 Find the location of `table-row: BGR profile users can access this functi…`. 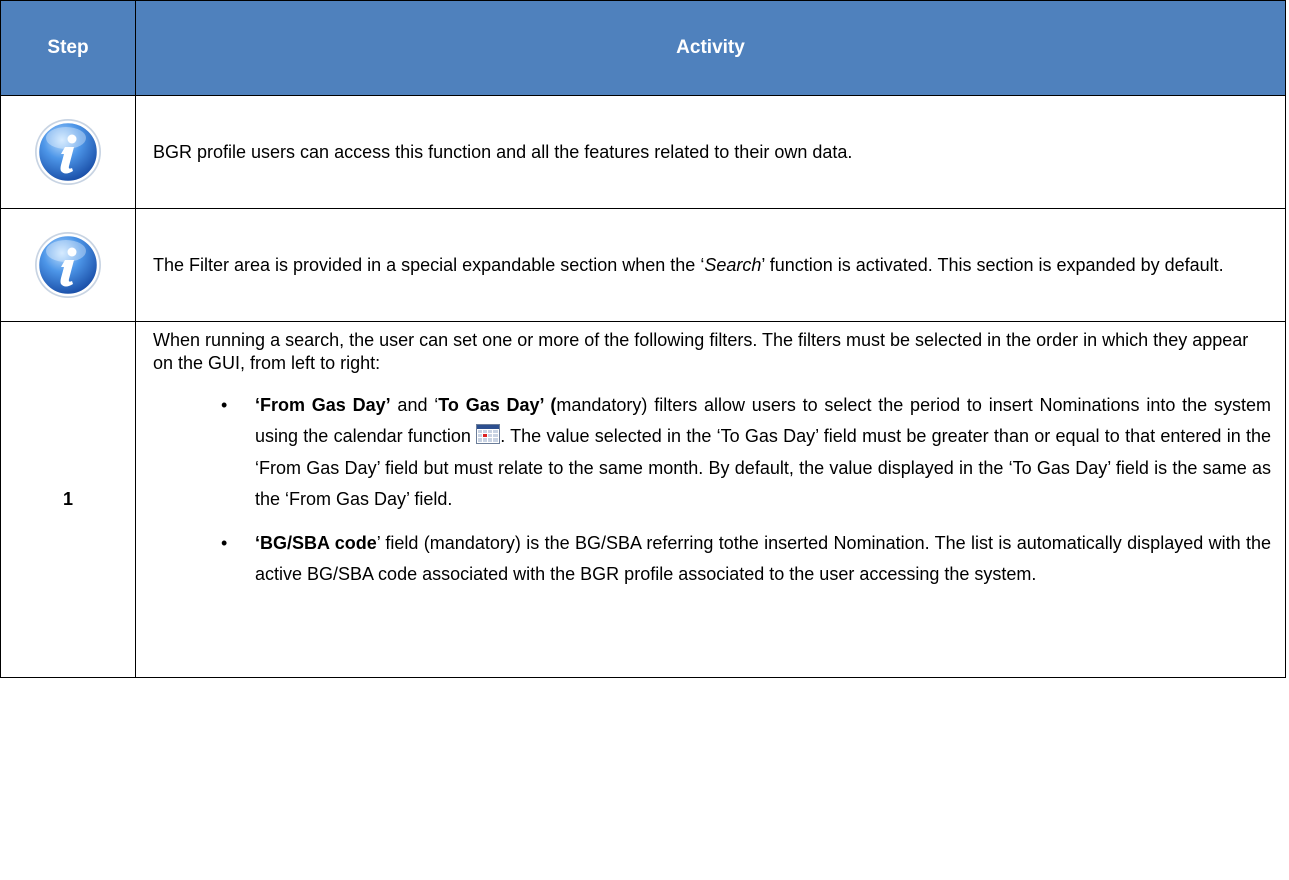

table-row: BGR profile users can access this functi… is located at coordinates (643, 152).